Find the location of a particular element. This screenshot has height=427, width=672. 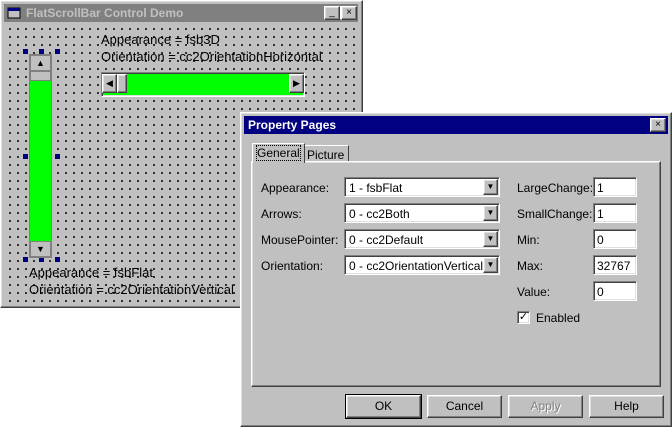

appearance-combo: 1 - fsbFlat ▼ is located at coordinates (422, 187).